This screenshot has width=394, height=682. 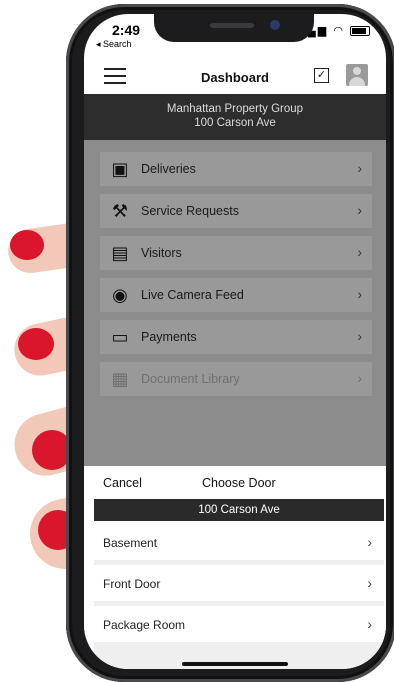 I want to click on wifi-icon: ◠, so click(x=339, y=31).